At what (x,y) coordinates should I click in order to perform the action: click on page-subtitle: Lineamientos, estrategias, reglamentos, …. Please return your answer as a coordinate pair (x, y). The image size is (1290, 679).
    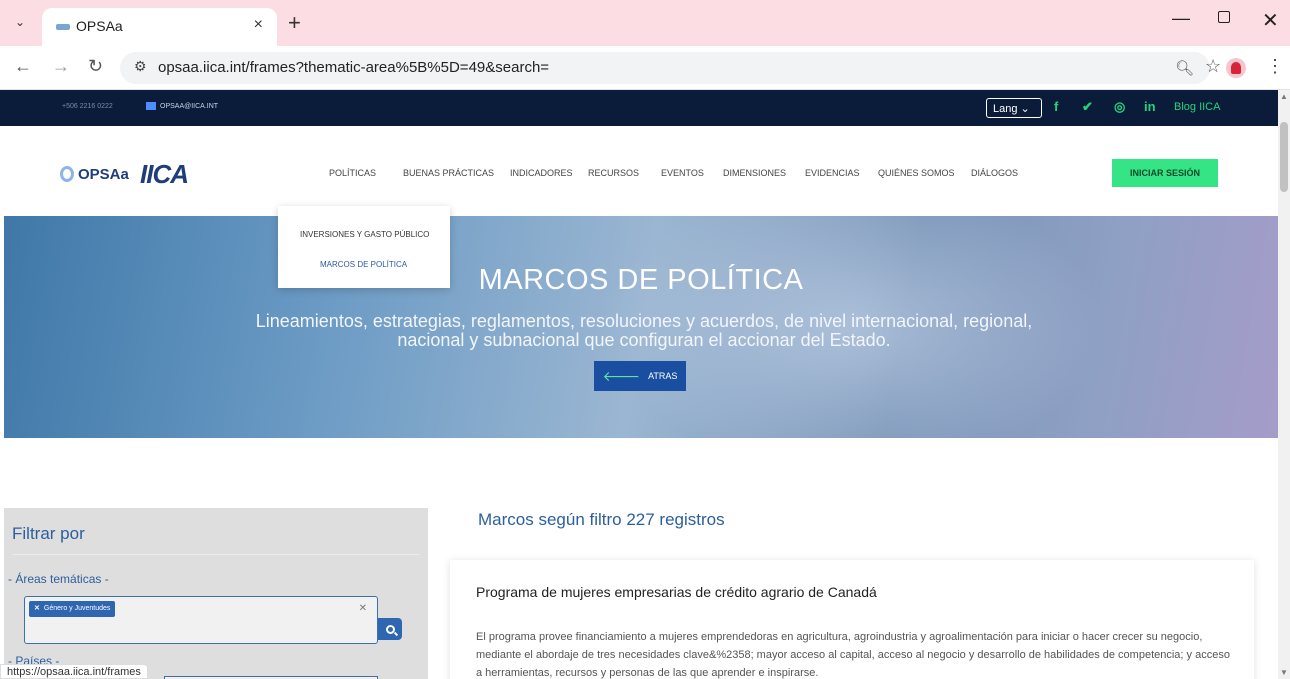
    Looking at the image, I should click on (644, 330).